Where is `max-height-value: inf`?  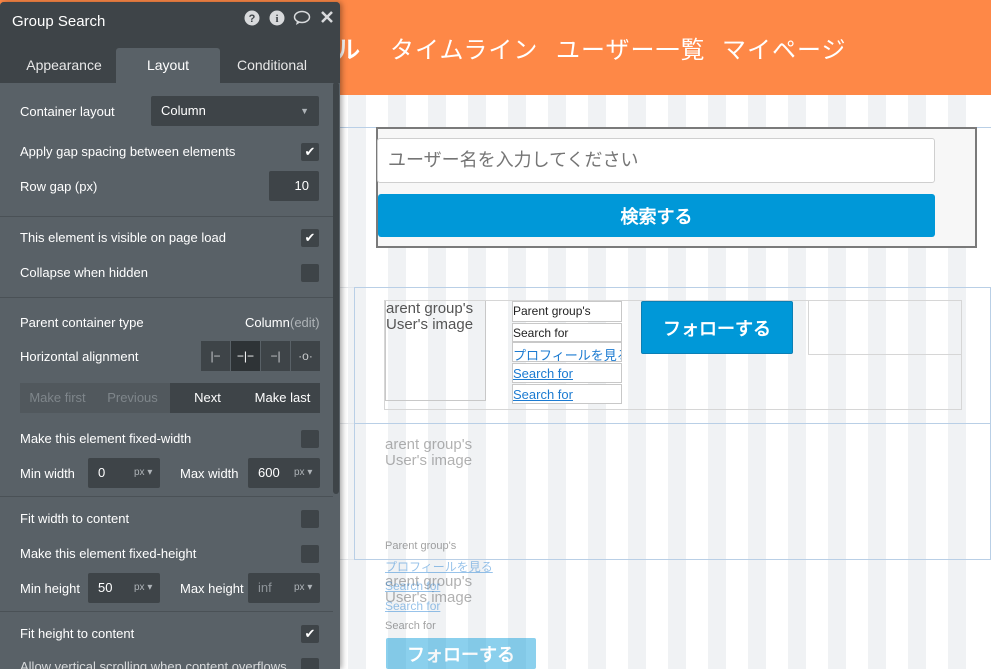 max-height-value: inf is located at coordinates (265, 587).